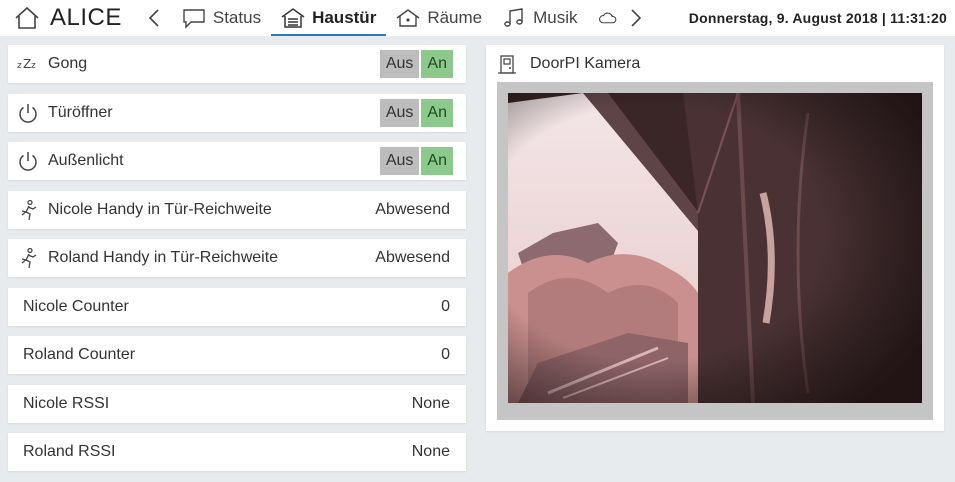  I want to click on row-nicole-rssi: Nicole RSSI None, so click(237, 403).